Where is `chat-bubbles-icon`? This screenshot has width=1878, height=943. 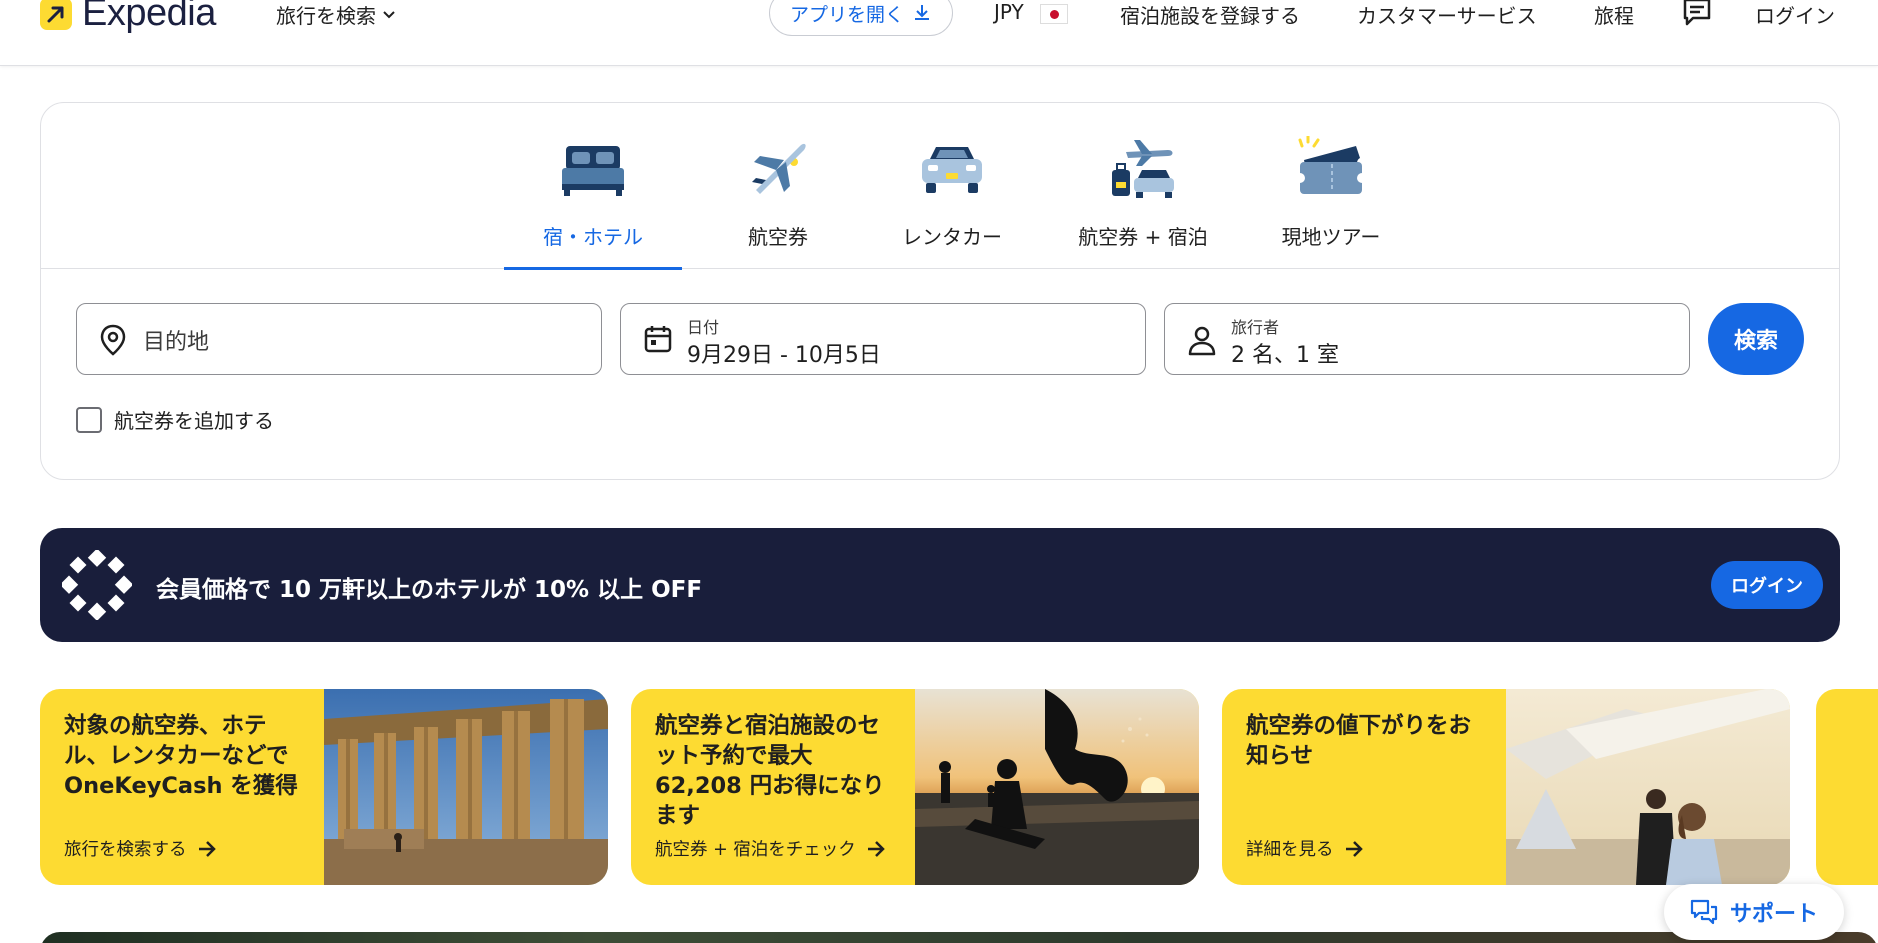 chat-bubbles-icon is located at coordinates (1704, 912).